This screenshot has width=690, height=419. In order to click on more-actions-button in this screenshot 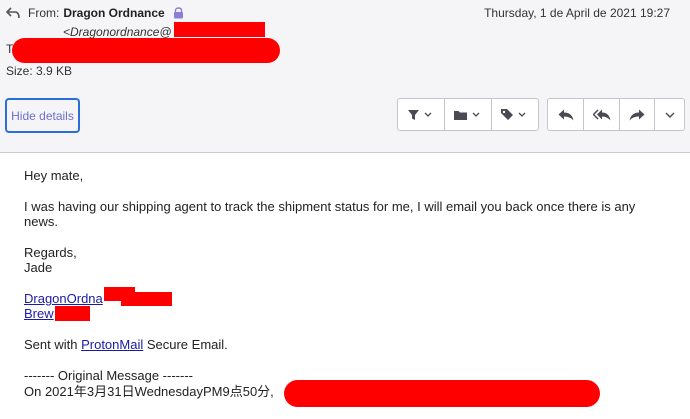, I will do `click(669, 114)`.